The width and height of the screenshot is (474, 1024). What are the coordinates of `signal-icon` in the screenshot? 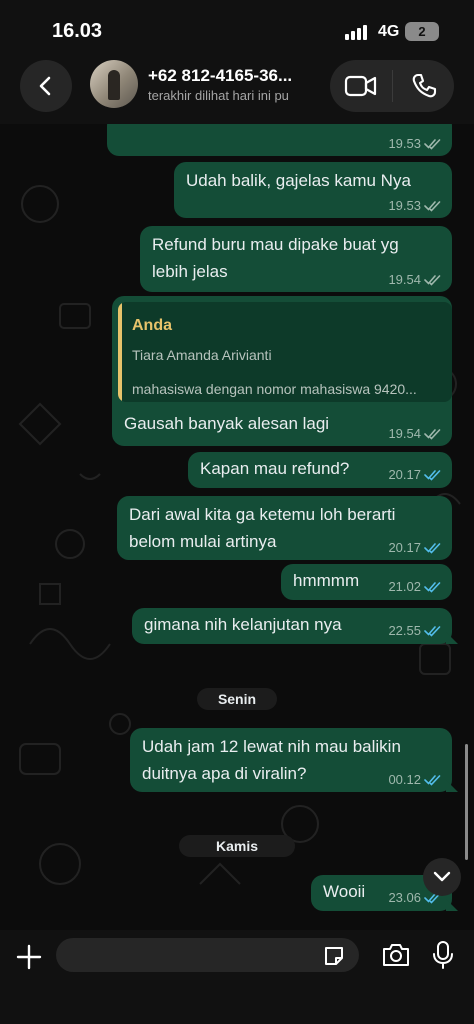 It's located at (358, 32).